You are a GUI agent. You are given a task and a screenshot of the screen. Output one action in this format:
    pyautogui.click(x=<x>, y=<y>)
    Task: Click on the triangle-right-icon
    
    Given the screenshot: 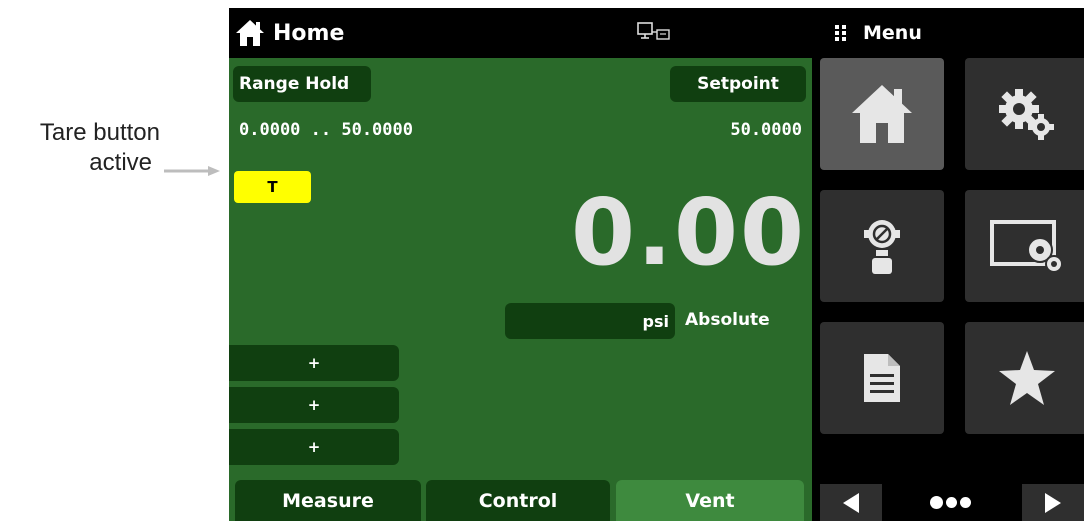 What is the action you would take?
    pyautogui.click(x=1053, y=502)
    